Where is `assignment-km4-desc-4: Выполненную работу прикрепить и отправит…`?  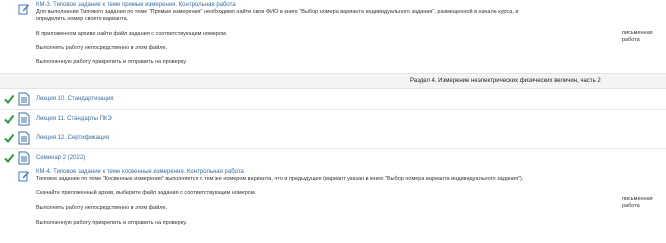 assignment-km4-desc-4: Выполненную работу прикрепить и отправит… is located at coordinates (111, 223).